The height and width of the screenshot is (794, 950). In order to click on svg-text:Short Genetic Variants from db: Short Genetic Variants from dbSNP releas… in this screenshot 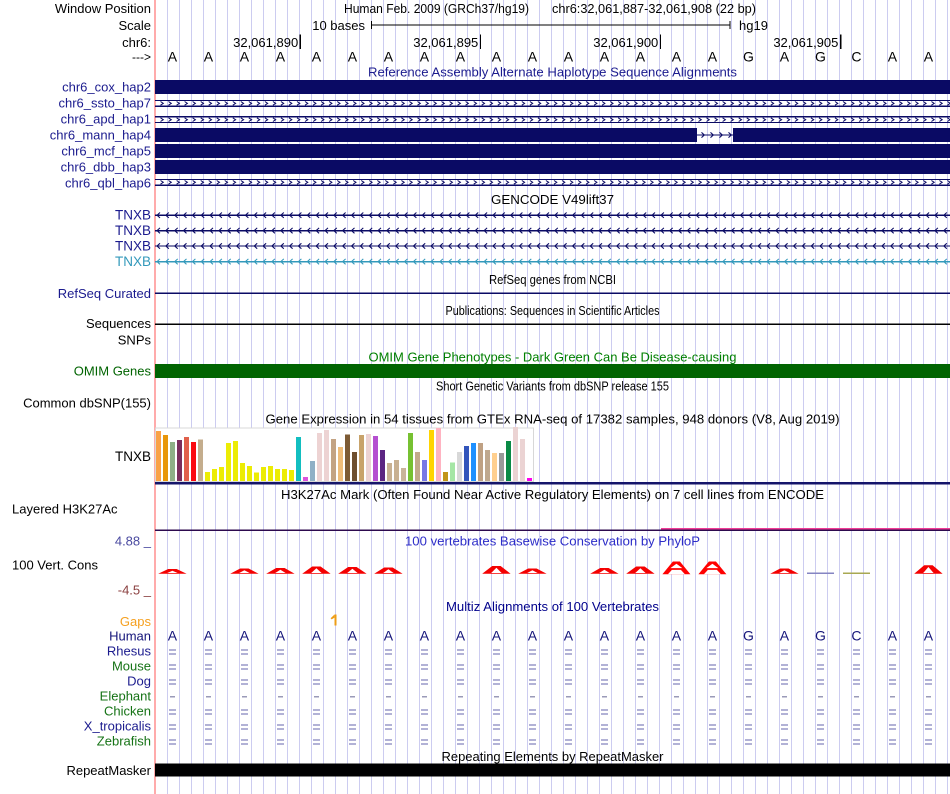, I will do `click(552, 386)`.